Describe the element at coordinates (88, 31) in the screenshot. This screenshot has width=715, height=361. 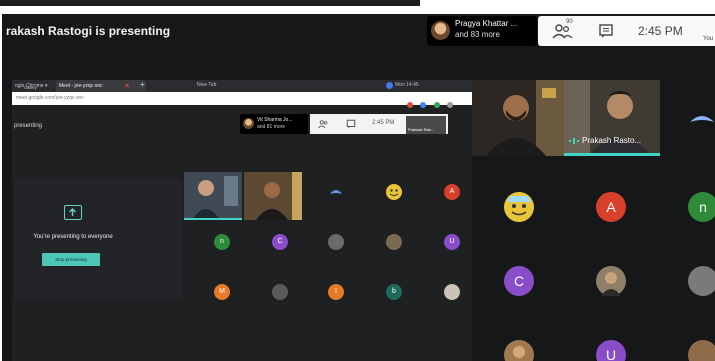
I see `presenting-title: rakash Rastogi is presenting` at that location.